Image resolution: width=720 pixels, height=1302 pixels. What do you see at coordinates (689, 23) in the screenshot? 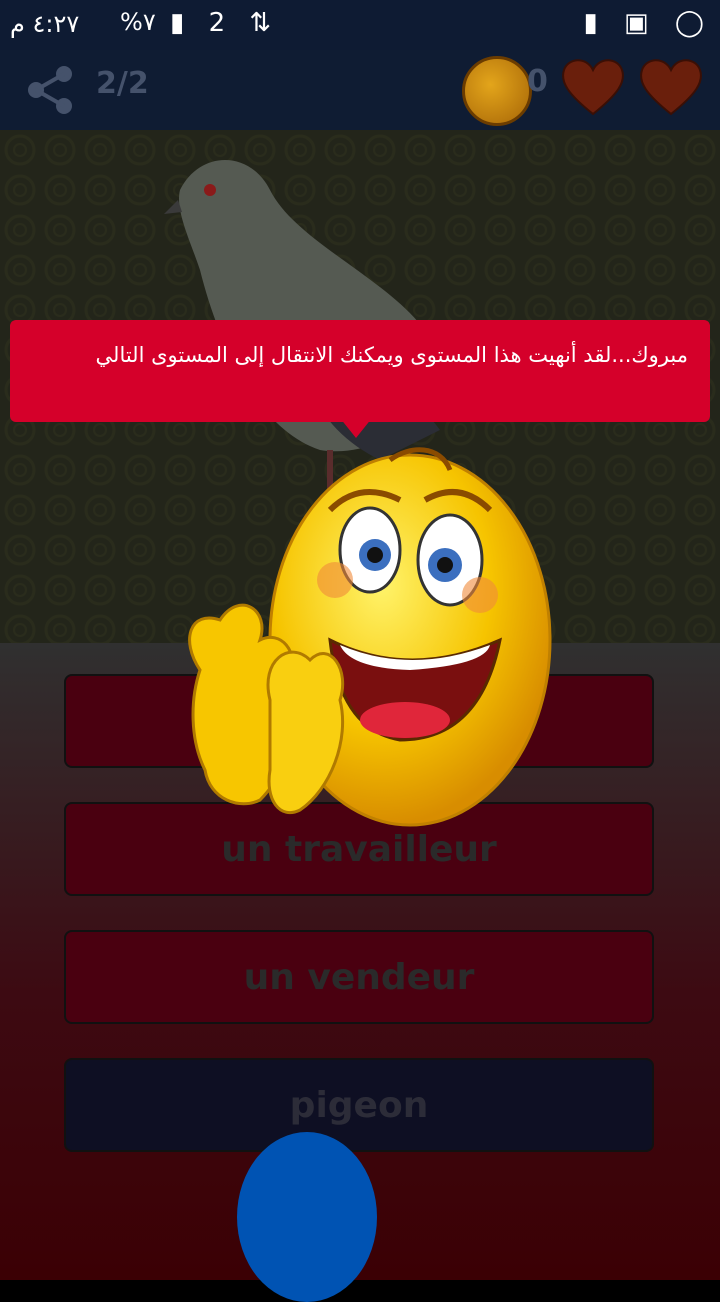
I see `whatsapp-icon: ◯` at bounding box center [689, 23].